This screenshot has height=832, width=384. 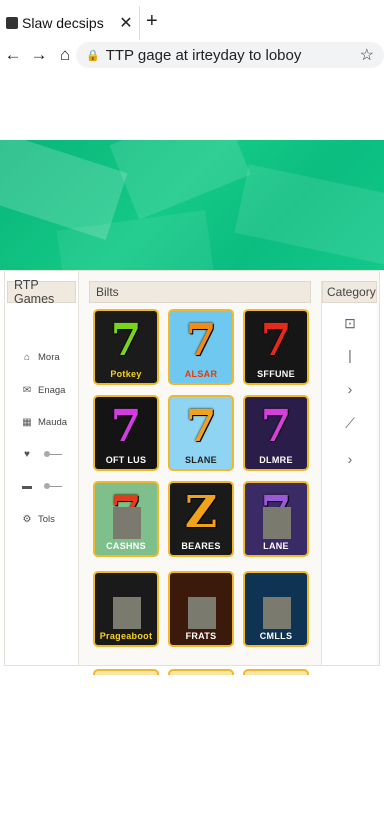 What do you see at coordinates (27, 454) in the screenshot?
I see `heart-icon: ♥` at bounding box center [27, 454].